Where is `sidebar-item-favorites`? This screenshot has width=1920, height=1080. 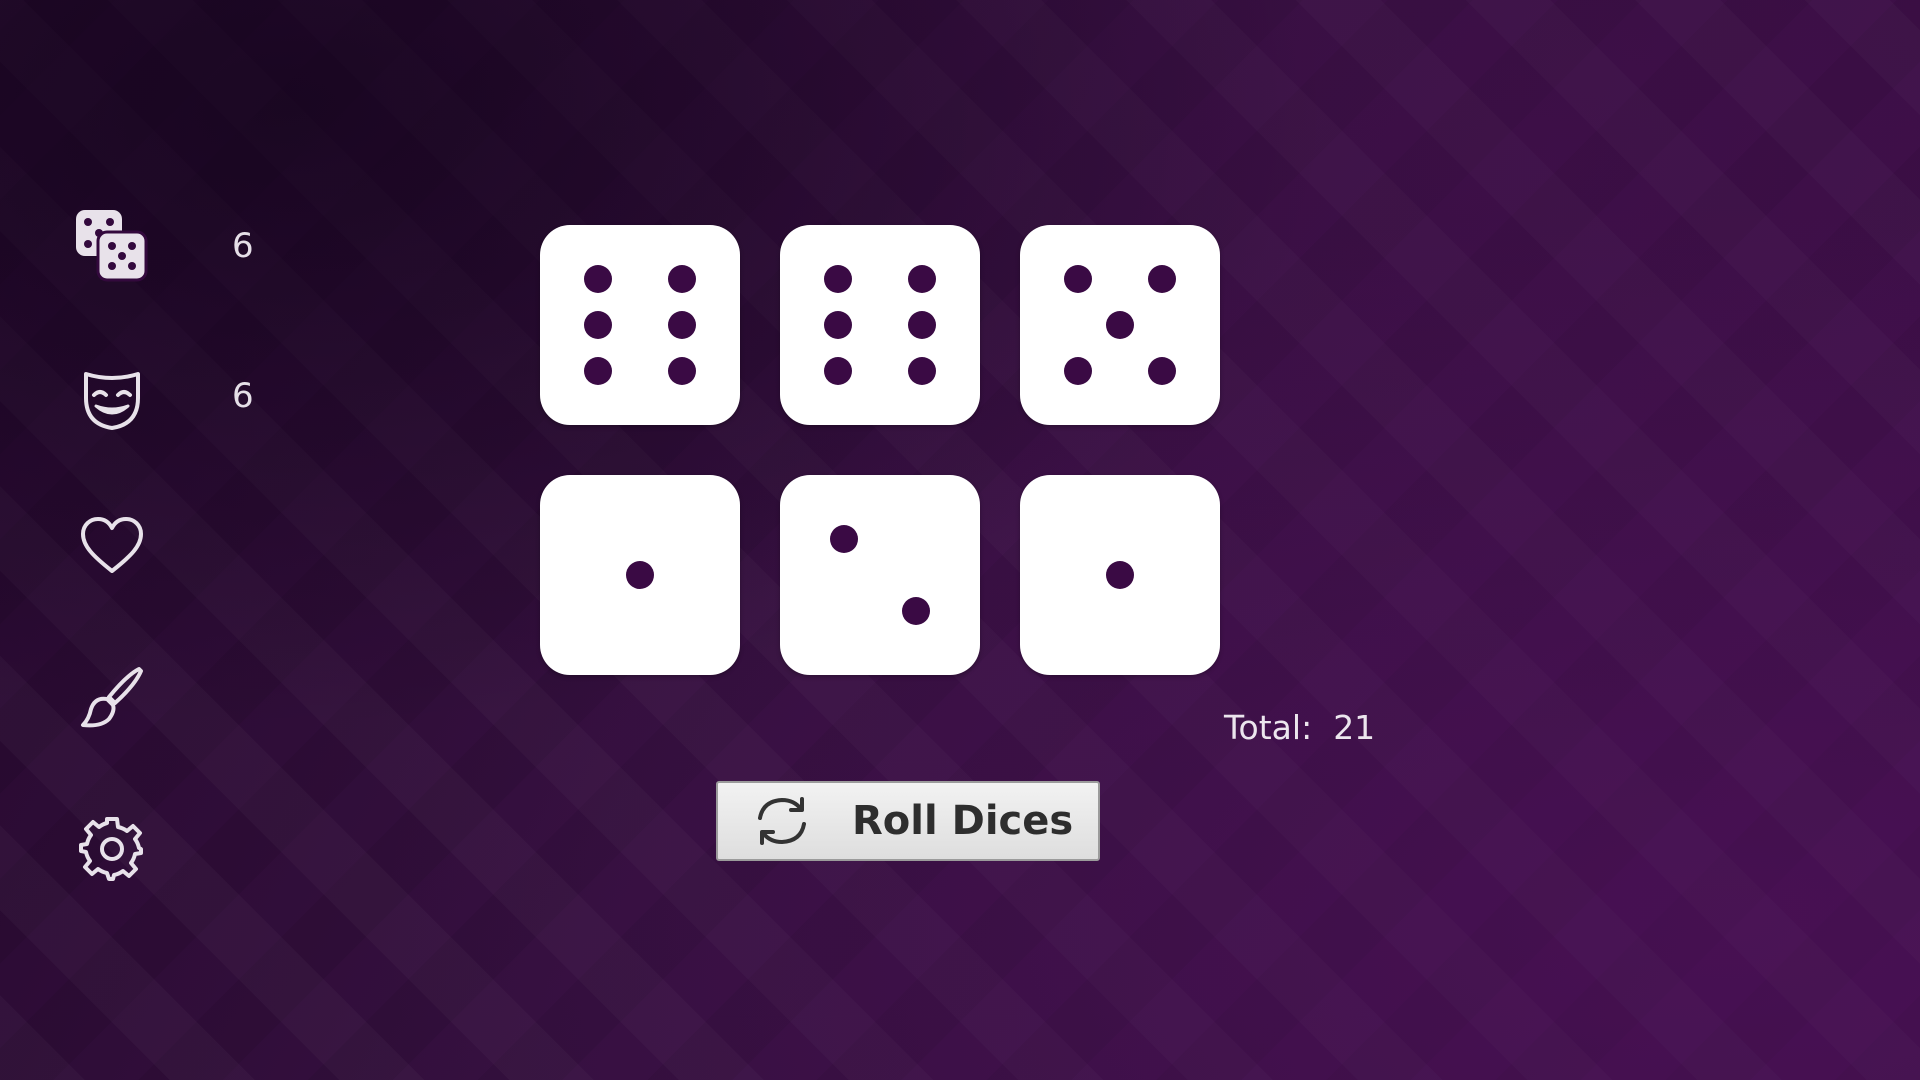 sidebar-item-favorites is located at coordinates (112, 546).